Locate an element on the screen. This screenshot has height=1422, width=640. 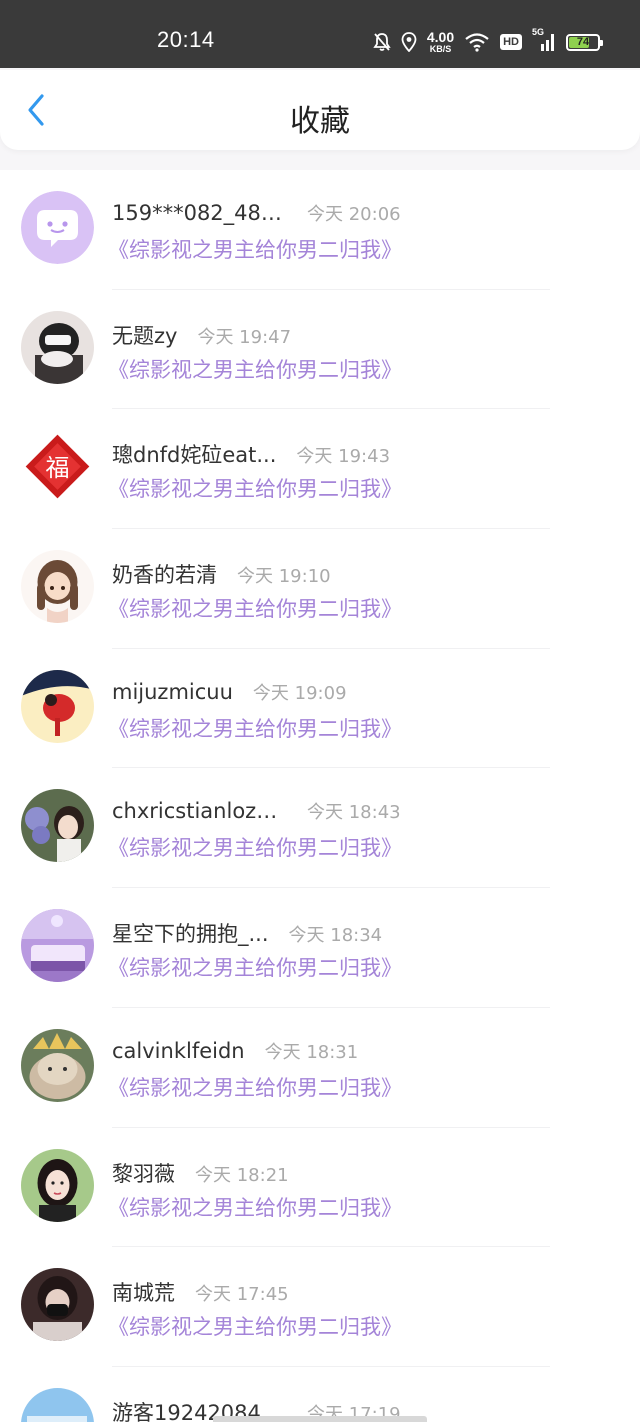
favorite-time: 今天 19:09 is located at coordinates (299, 693).